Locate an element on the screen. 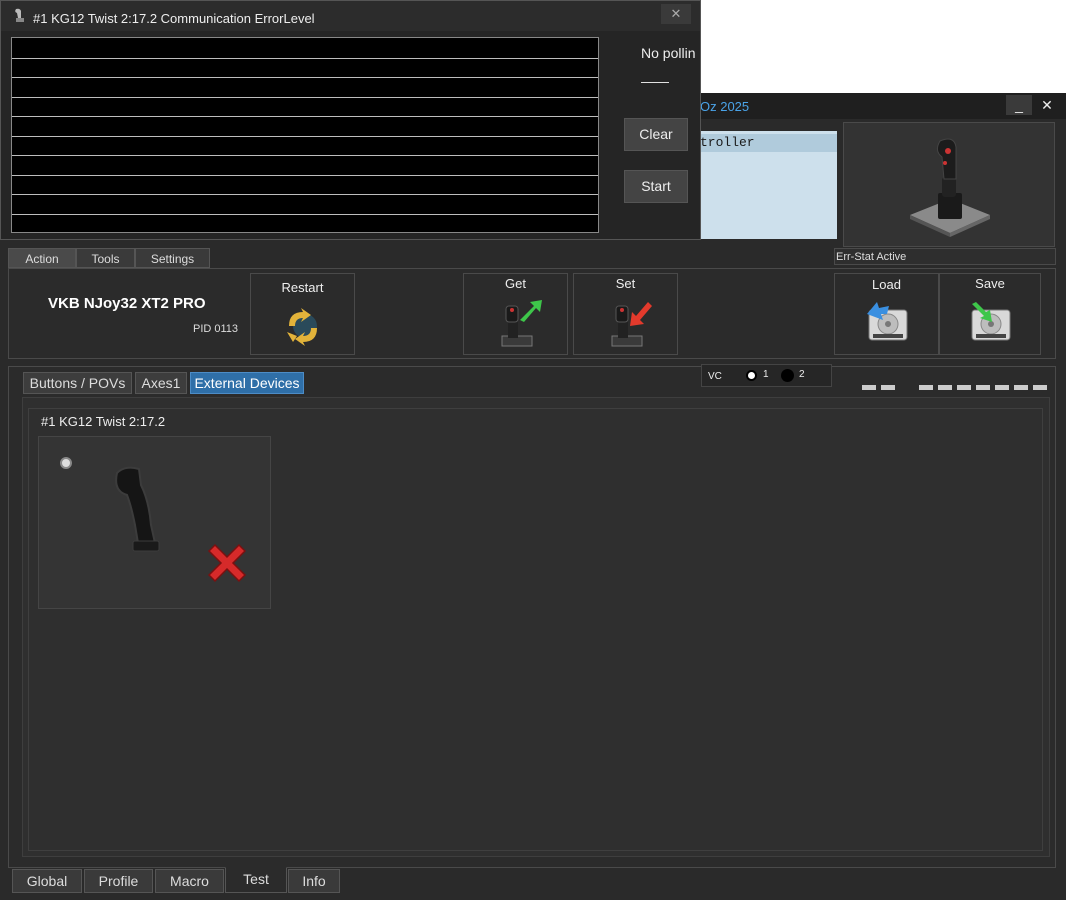 Image resolution: width=1066 pixels, height=900 pixels. clear-button: Clear is located at coordinates (656, 134).